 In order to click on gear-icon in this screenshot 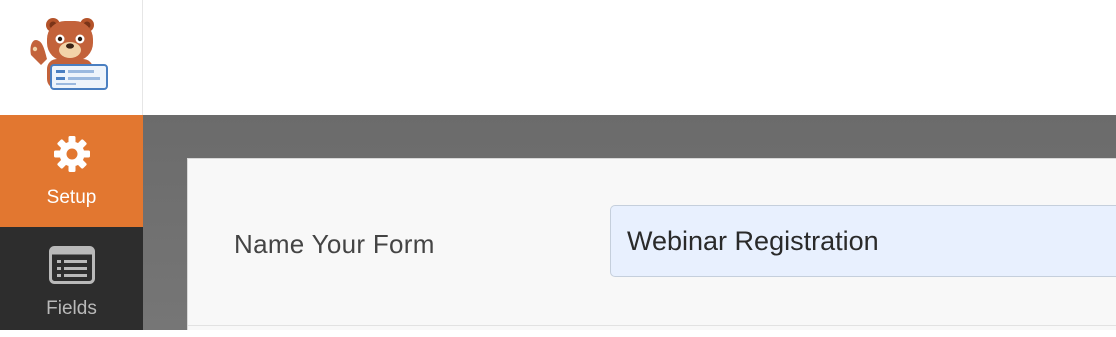, I will do `click(72, 154)`.